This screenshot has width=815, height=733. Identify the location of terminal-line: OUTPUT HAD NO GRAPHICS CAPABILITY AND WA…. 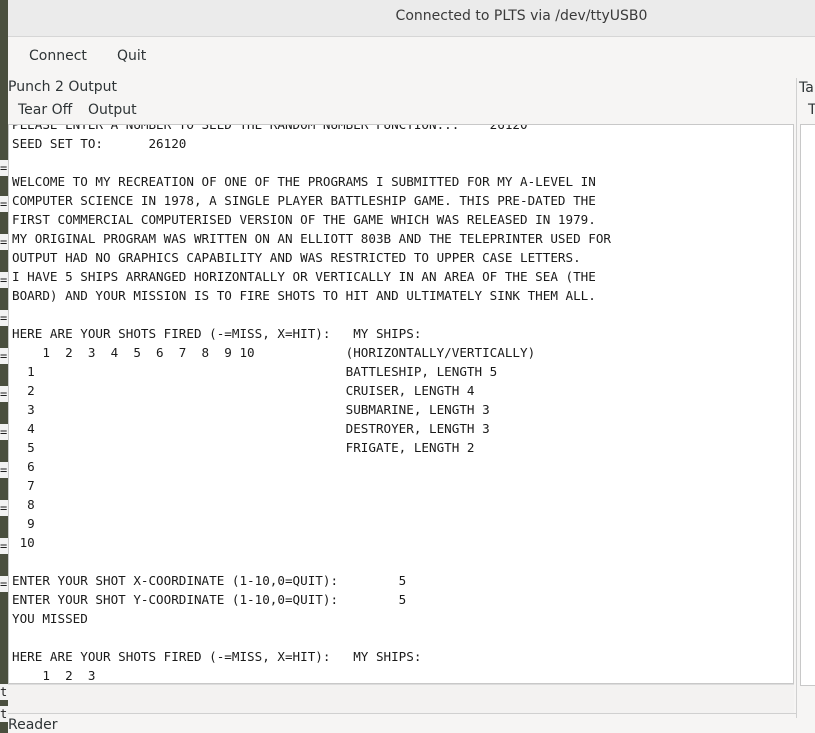
(296, 257).